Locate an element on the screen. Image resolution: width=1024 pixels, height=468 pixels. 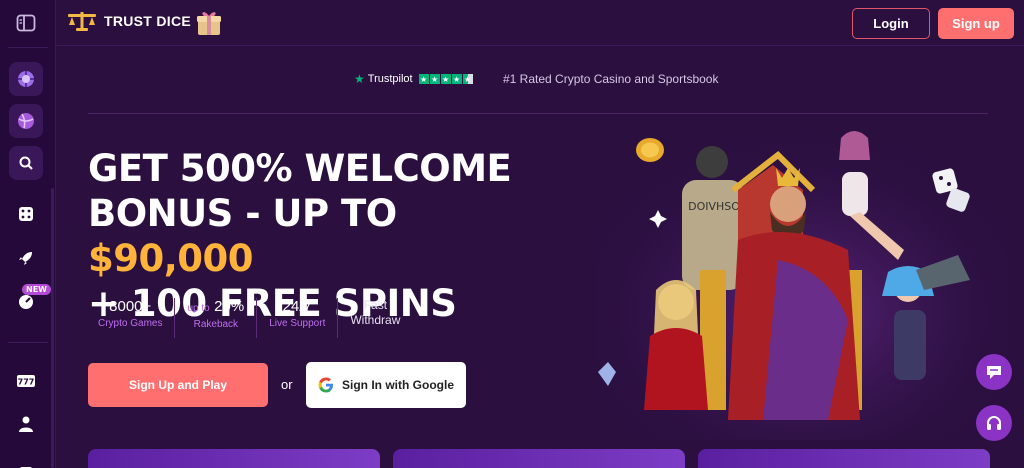
hero-title-line1: GET 500% WELCOME is located at coordinates (300, 168).